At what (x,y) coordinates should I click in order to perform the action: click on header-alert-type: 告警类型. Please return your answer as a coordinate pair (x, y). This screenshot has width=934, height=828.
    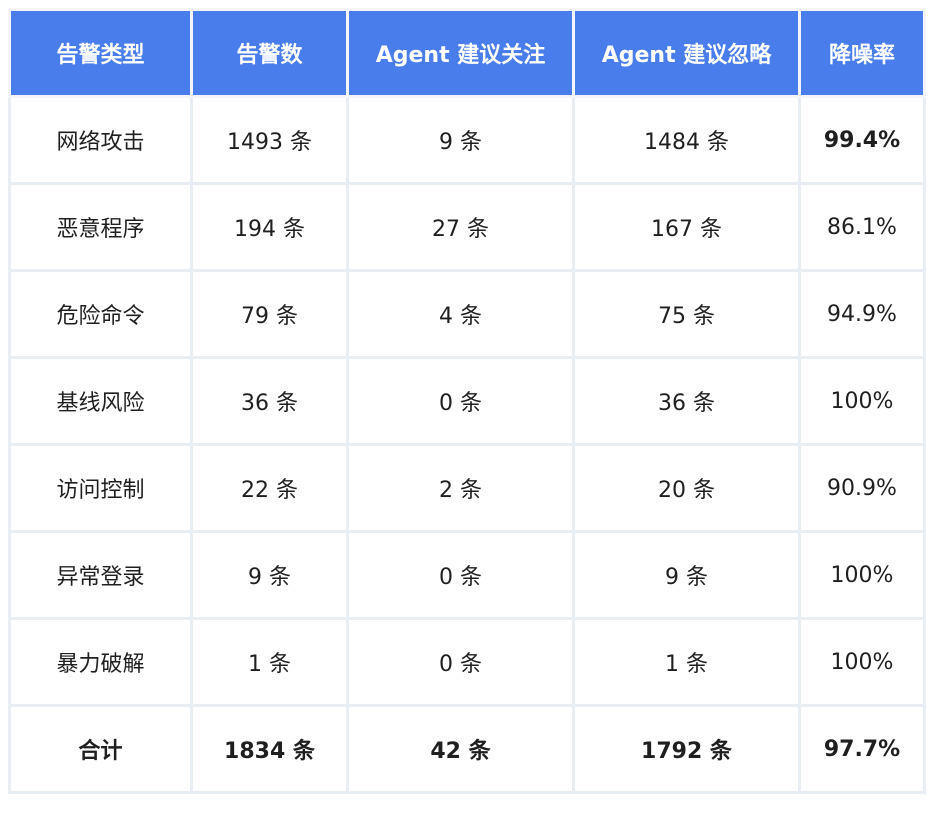
    Looking at the image, I should click on (100, 53).